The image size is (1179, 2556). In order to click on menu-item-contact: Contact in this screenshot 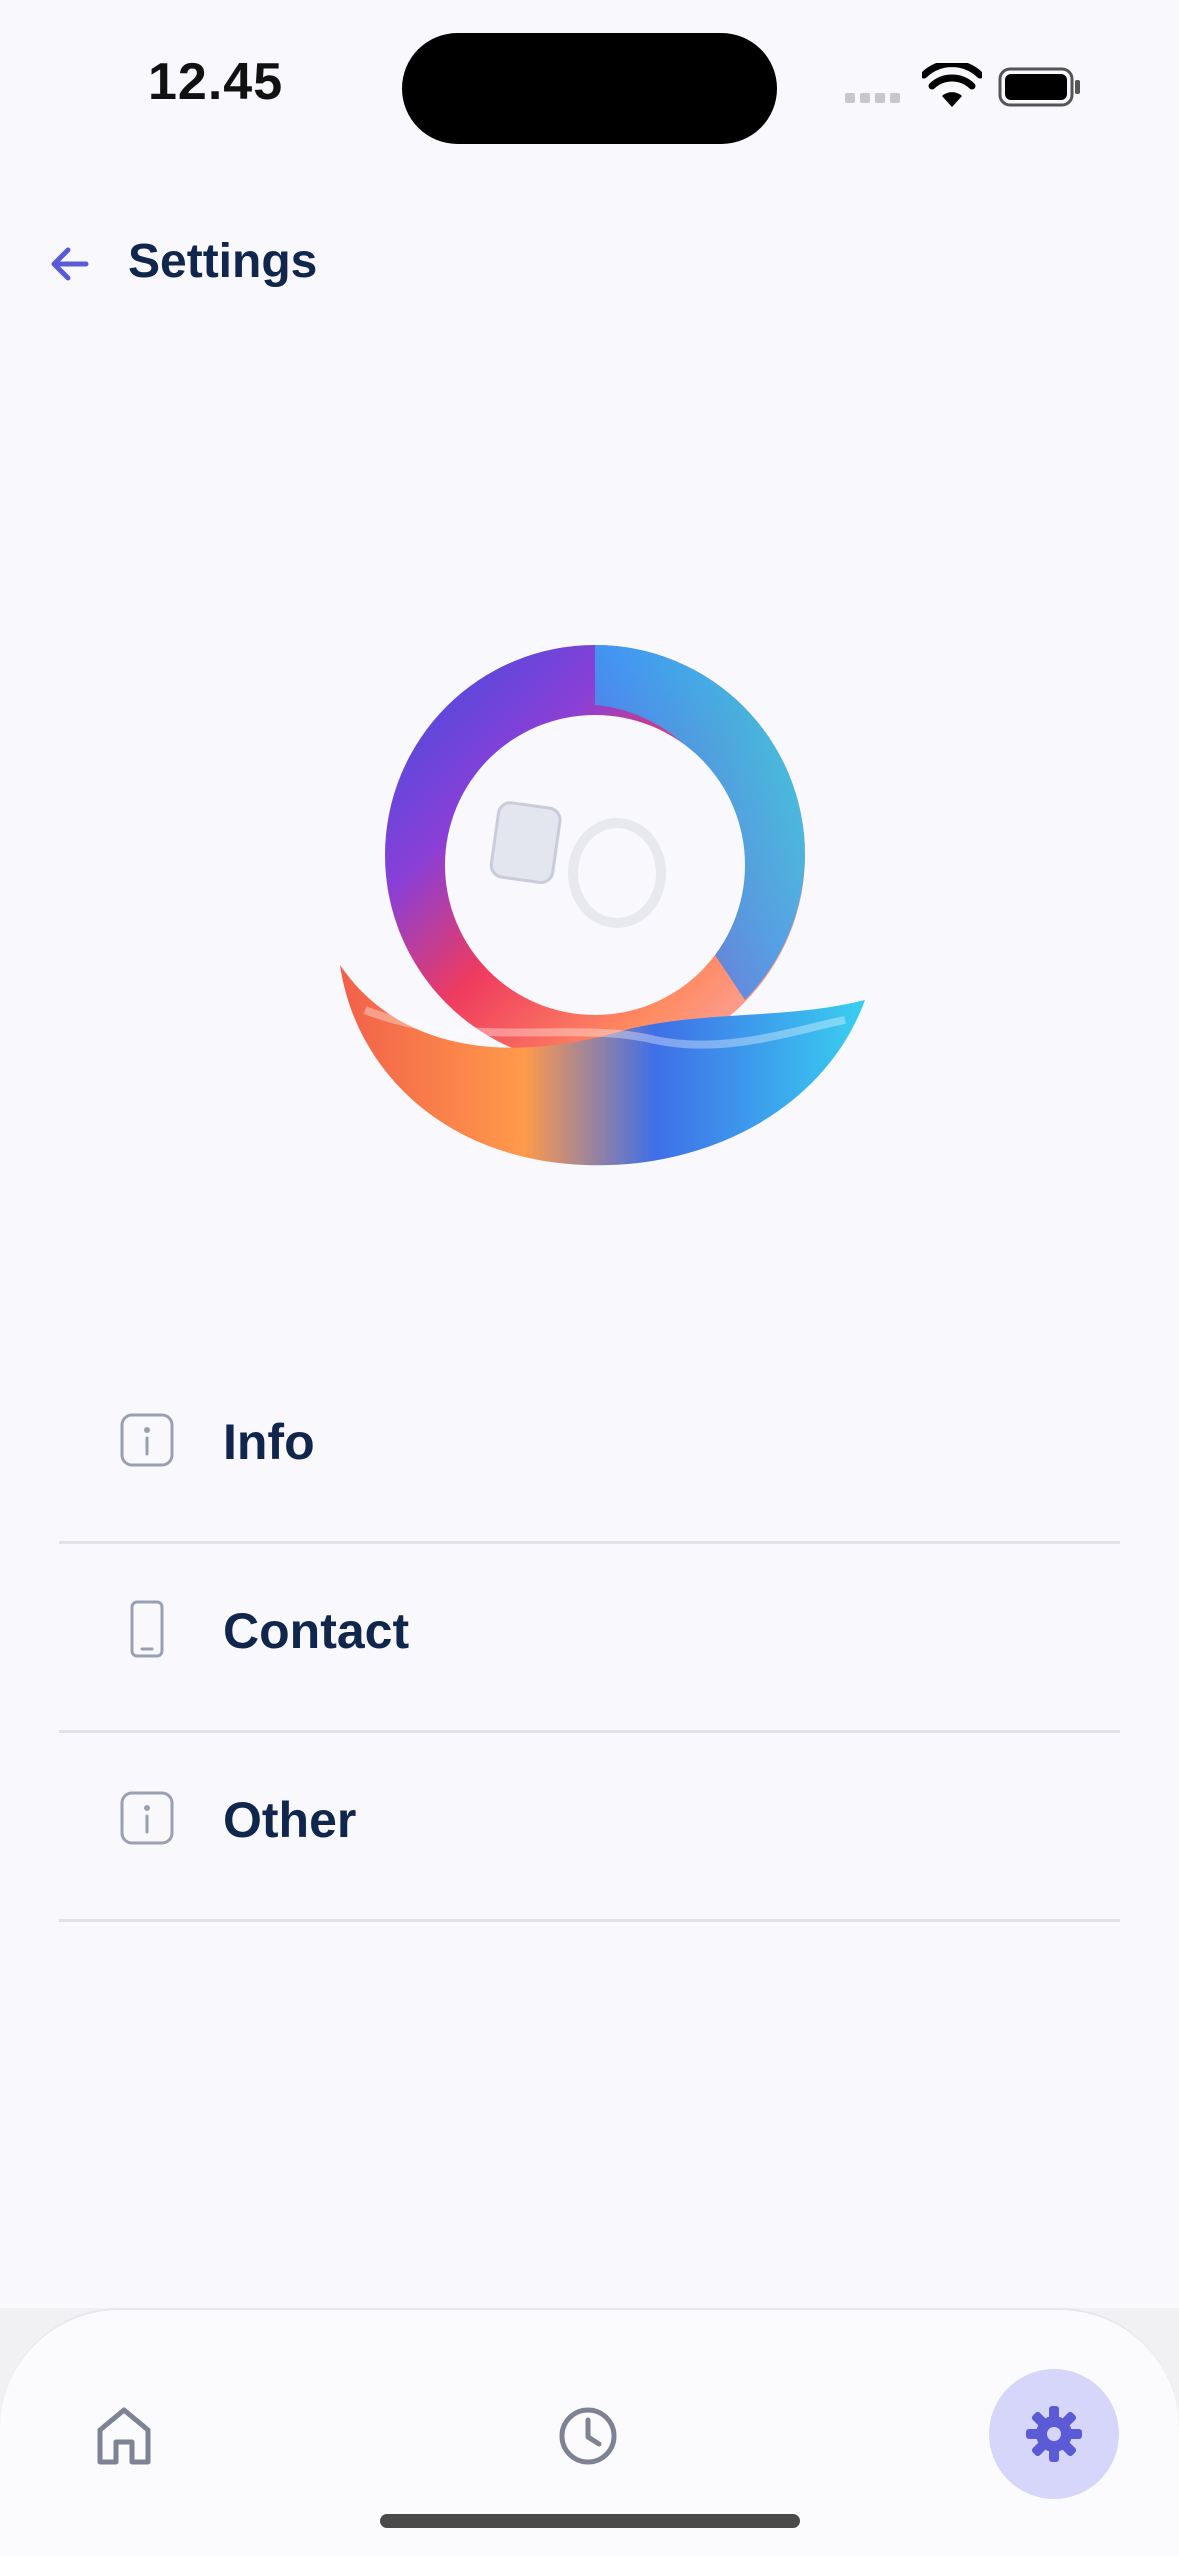, I will do `click(589, 1638)`.